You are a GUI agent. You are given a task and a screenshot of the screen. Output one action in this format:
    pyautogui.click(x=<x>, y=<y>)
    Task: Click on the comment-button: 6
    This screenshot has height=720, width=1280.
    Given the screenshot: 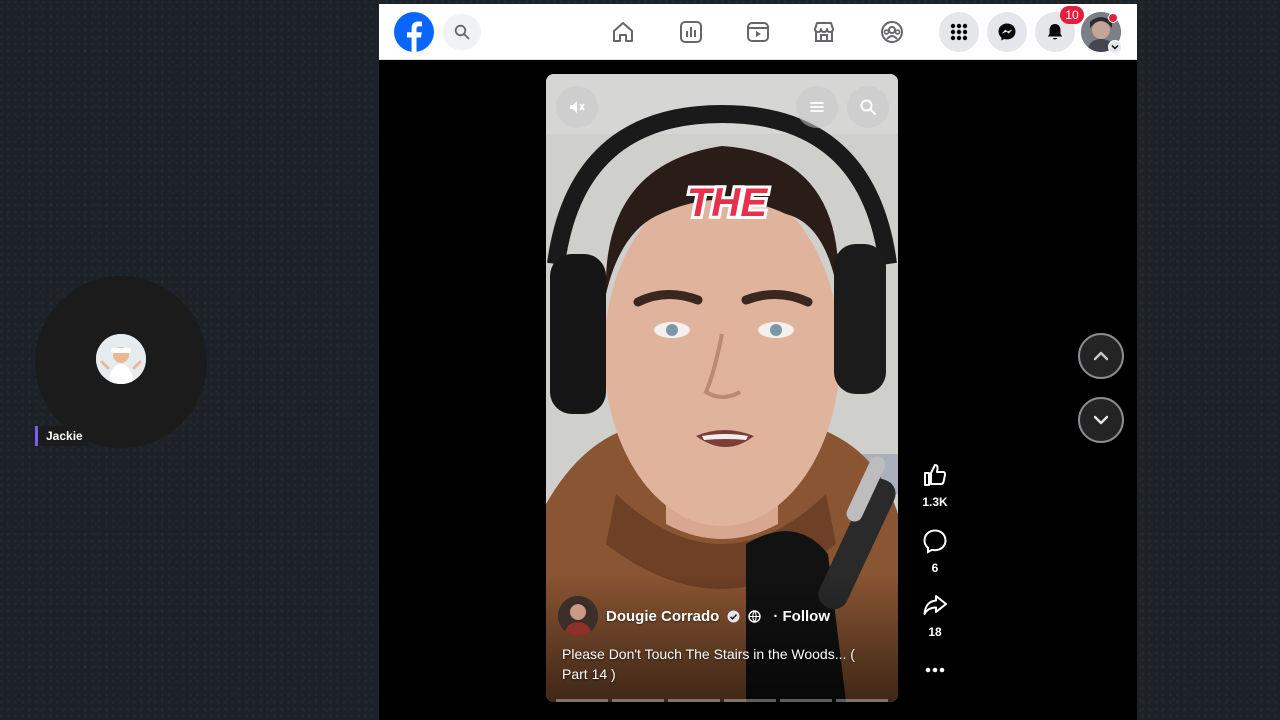 What is the action you would take?
    pyautogui.click(x=935, y=551)
    